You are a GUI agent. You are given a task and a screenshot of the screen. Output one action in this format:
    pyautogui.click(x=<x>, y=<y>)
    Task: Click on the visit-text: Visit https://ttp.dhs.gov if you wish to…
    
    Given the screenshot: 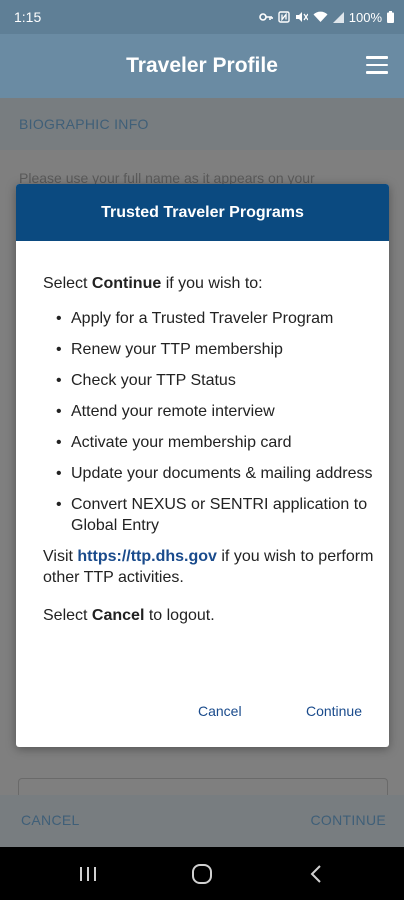 What is the action you would take?
    pyautogui.click(x=209, y=567)
    